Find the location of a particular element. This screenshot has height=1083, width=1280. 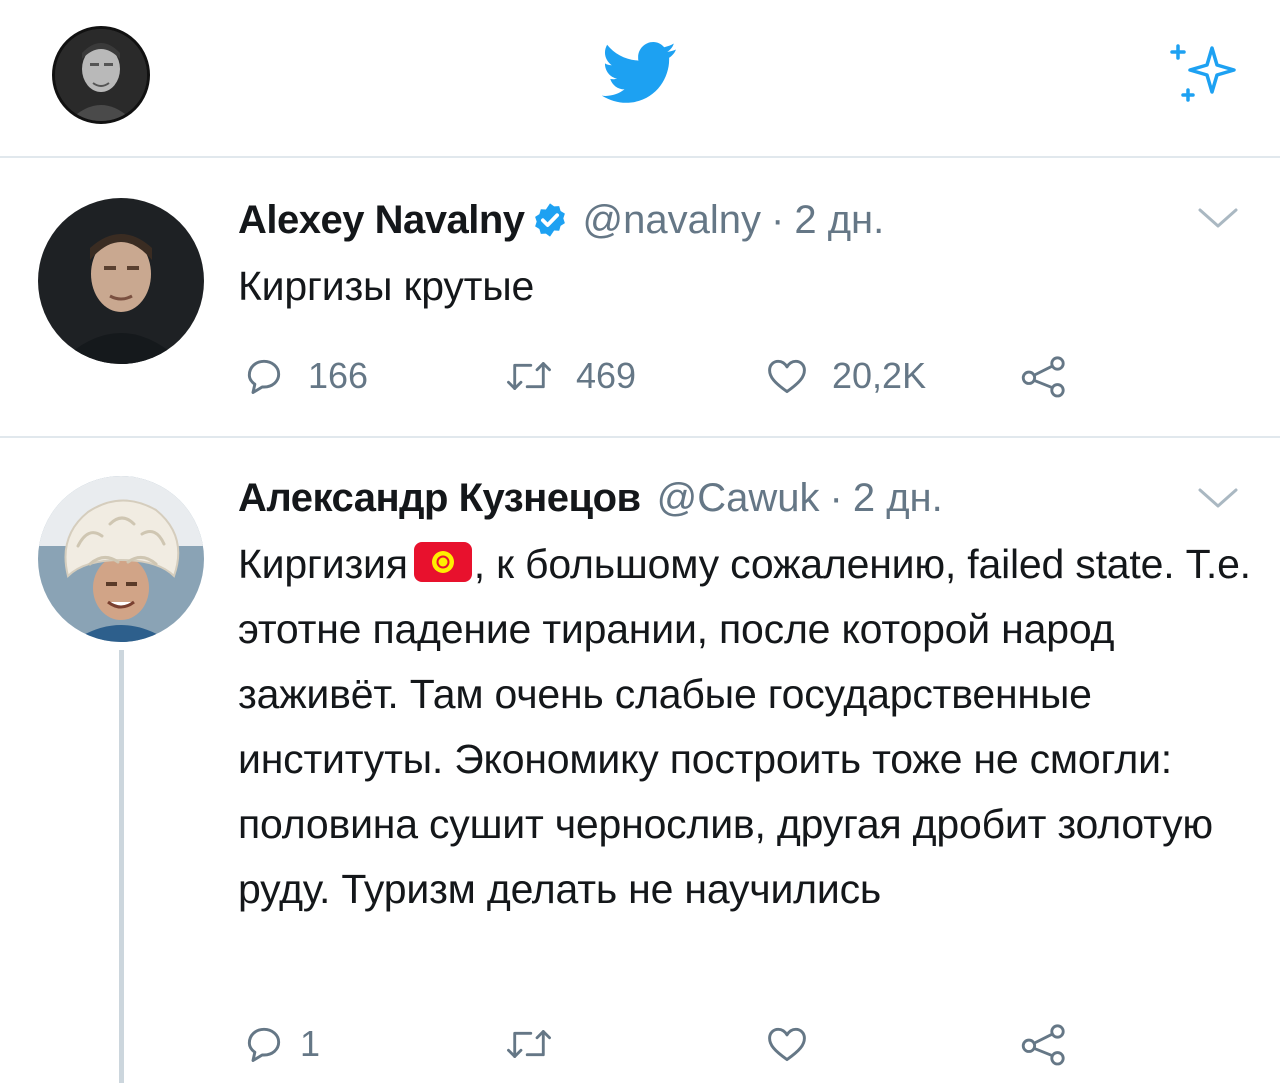

reply-button: 1 is located at coordinates (281, 1044).